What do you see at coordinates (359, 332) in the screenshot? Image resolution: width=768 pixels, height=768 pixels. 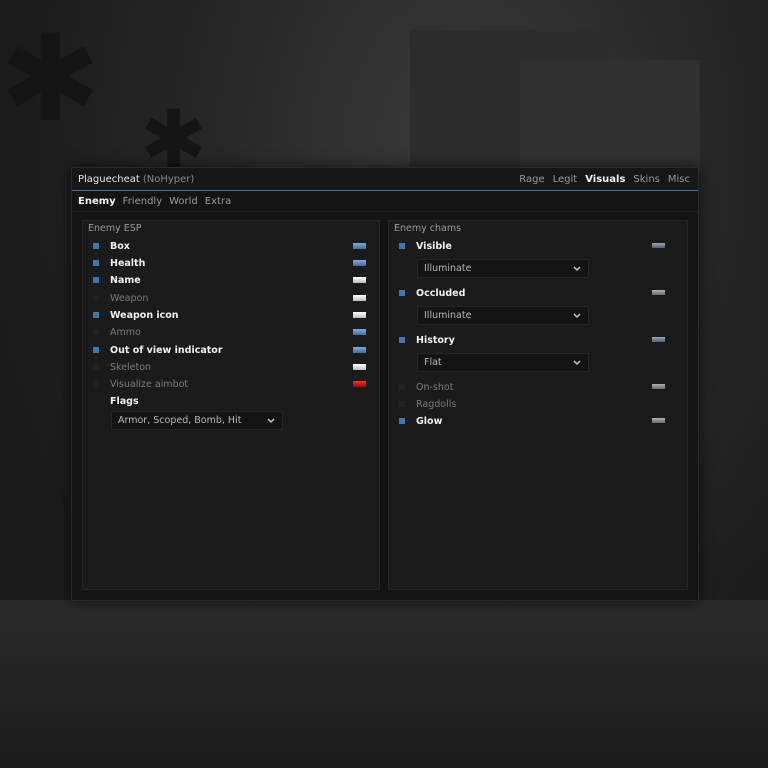 I see `ammo-color-swatch` at bounding box center [359, 332].